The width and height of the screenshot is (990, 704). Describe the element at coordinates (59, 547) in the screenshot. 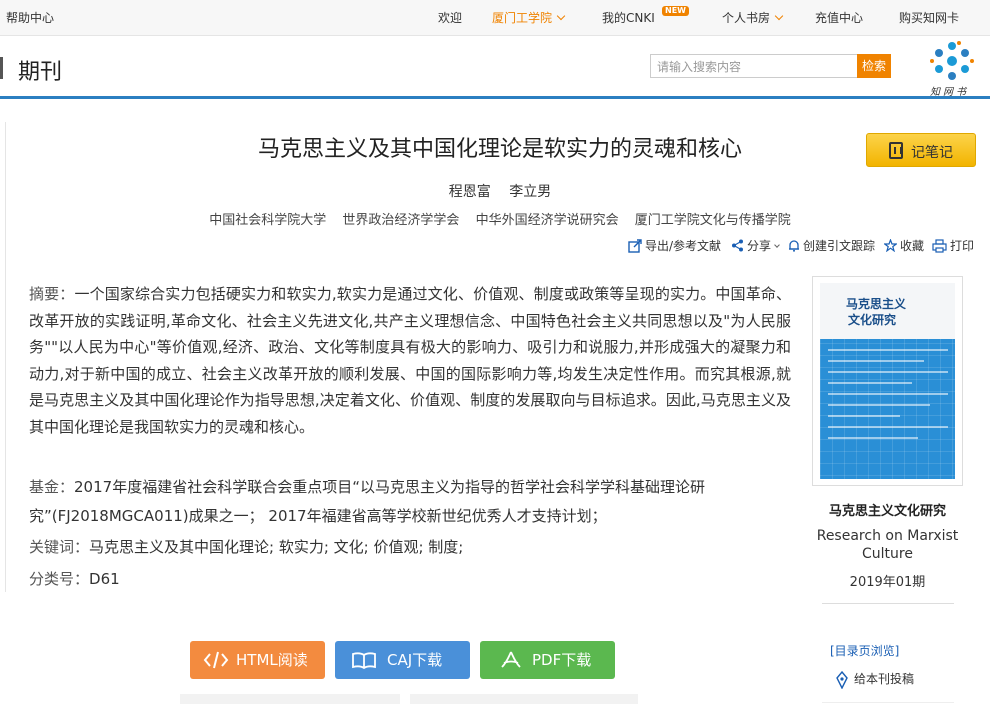

I see `keywords-label: 关键词：` at that location.